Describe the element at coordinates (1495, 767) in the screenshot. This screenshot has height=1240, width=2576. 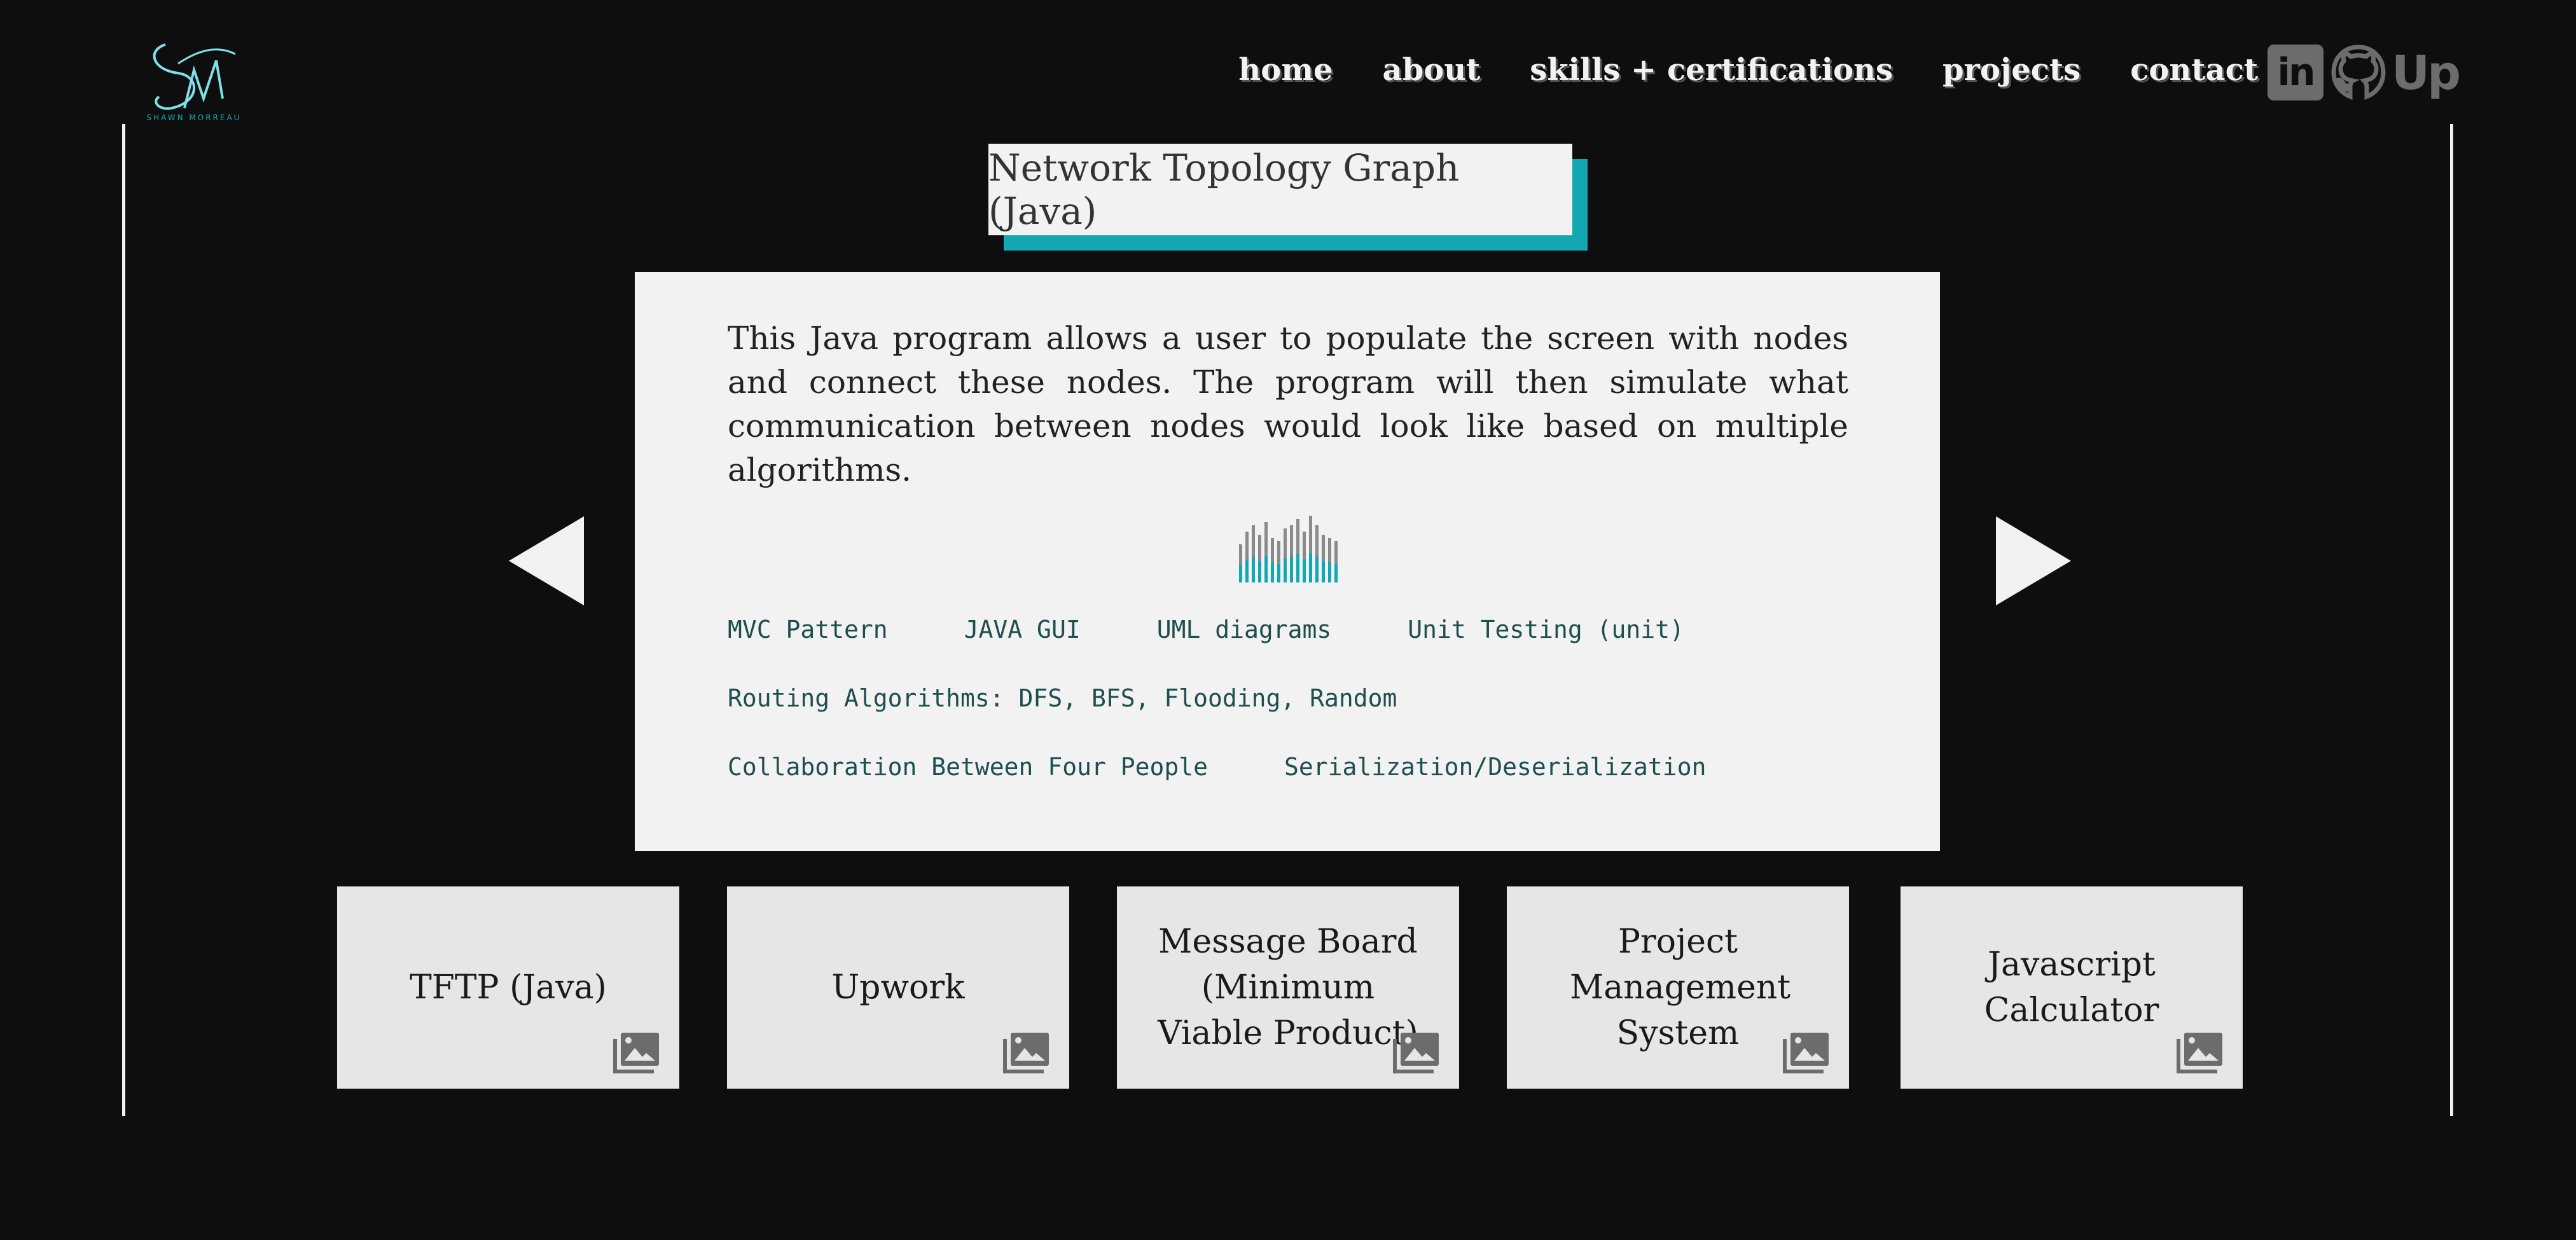
I see `tag: Serialization/Deserialization` at that location.